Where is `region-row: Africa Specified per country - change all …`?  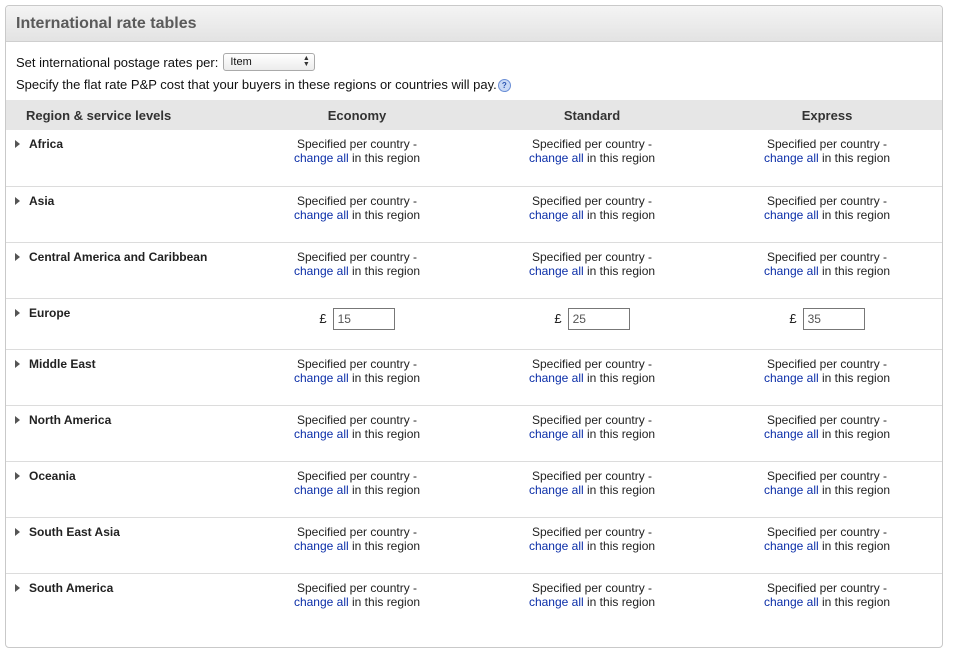
region-row: Africa Specified per country - change all … is located at coordinates (474, 158).